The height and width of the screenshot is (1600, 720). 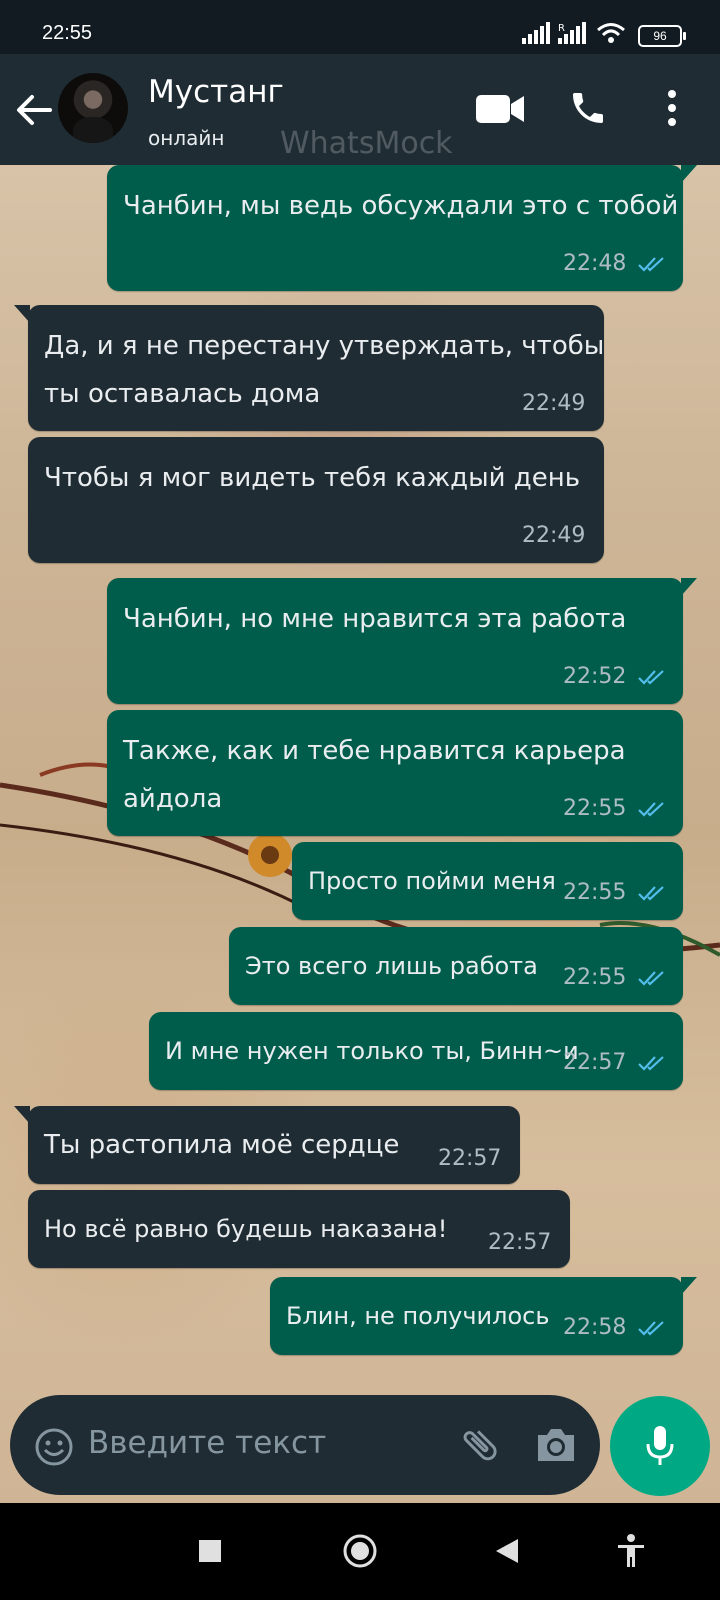 I want to click on message-time: 22:58, so click(x=595, y=1327).